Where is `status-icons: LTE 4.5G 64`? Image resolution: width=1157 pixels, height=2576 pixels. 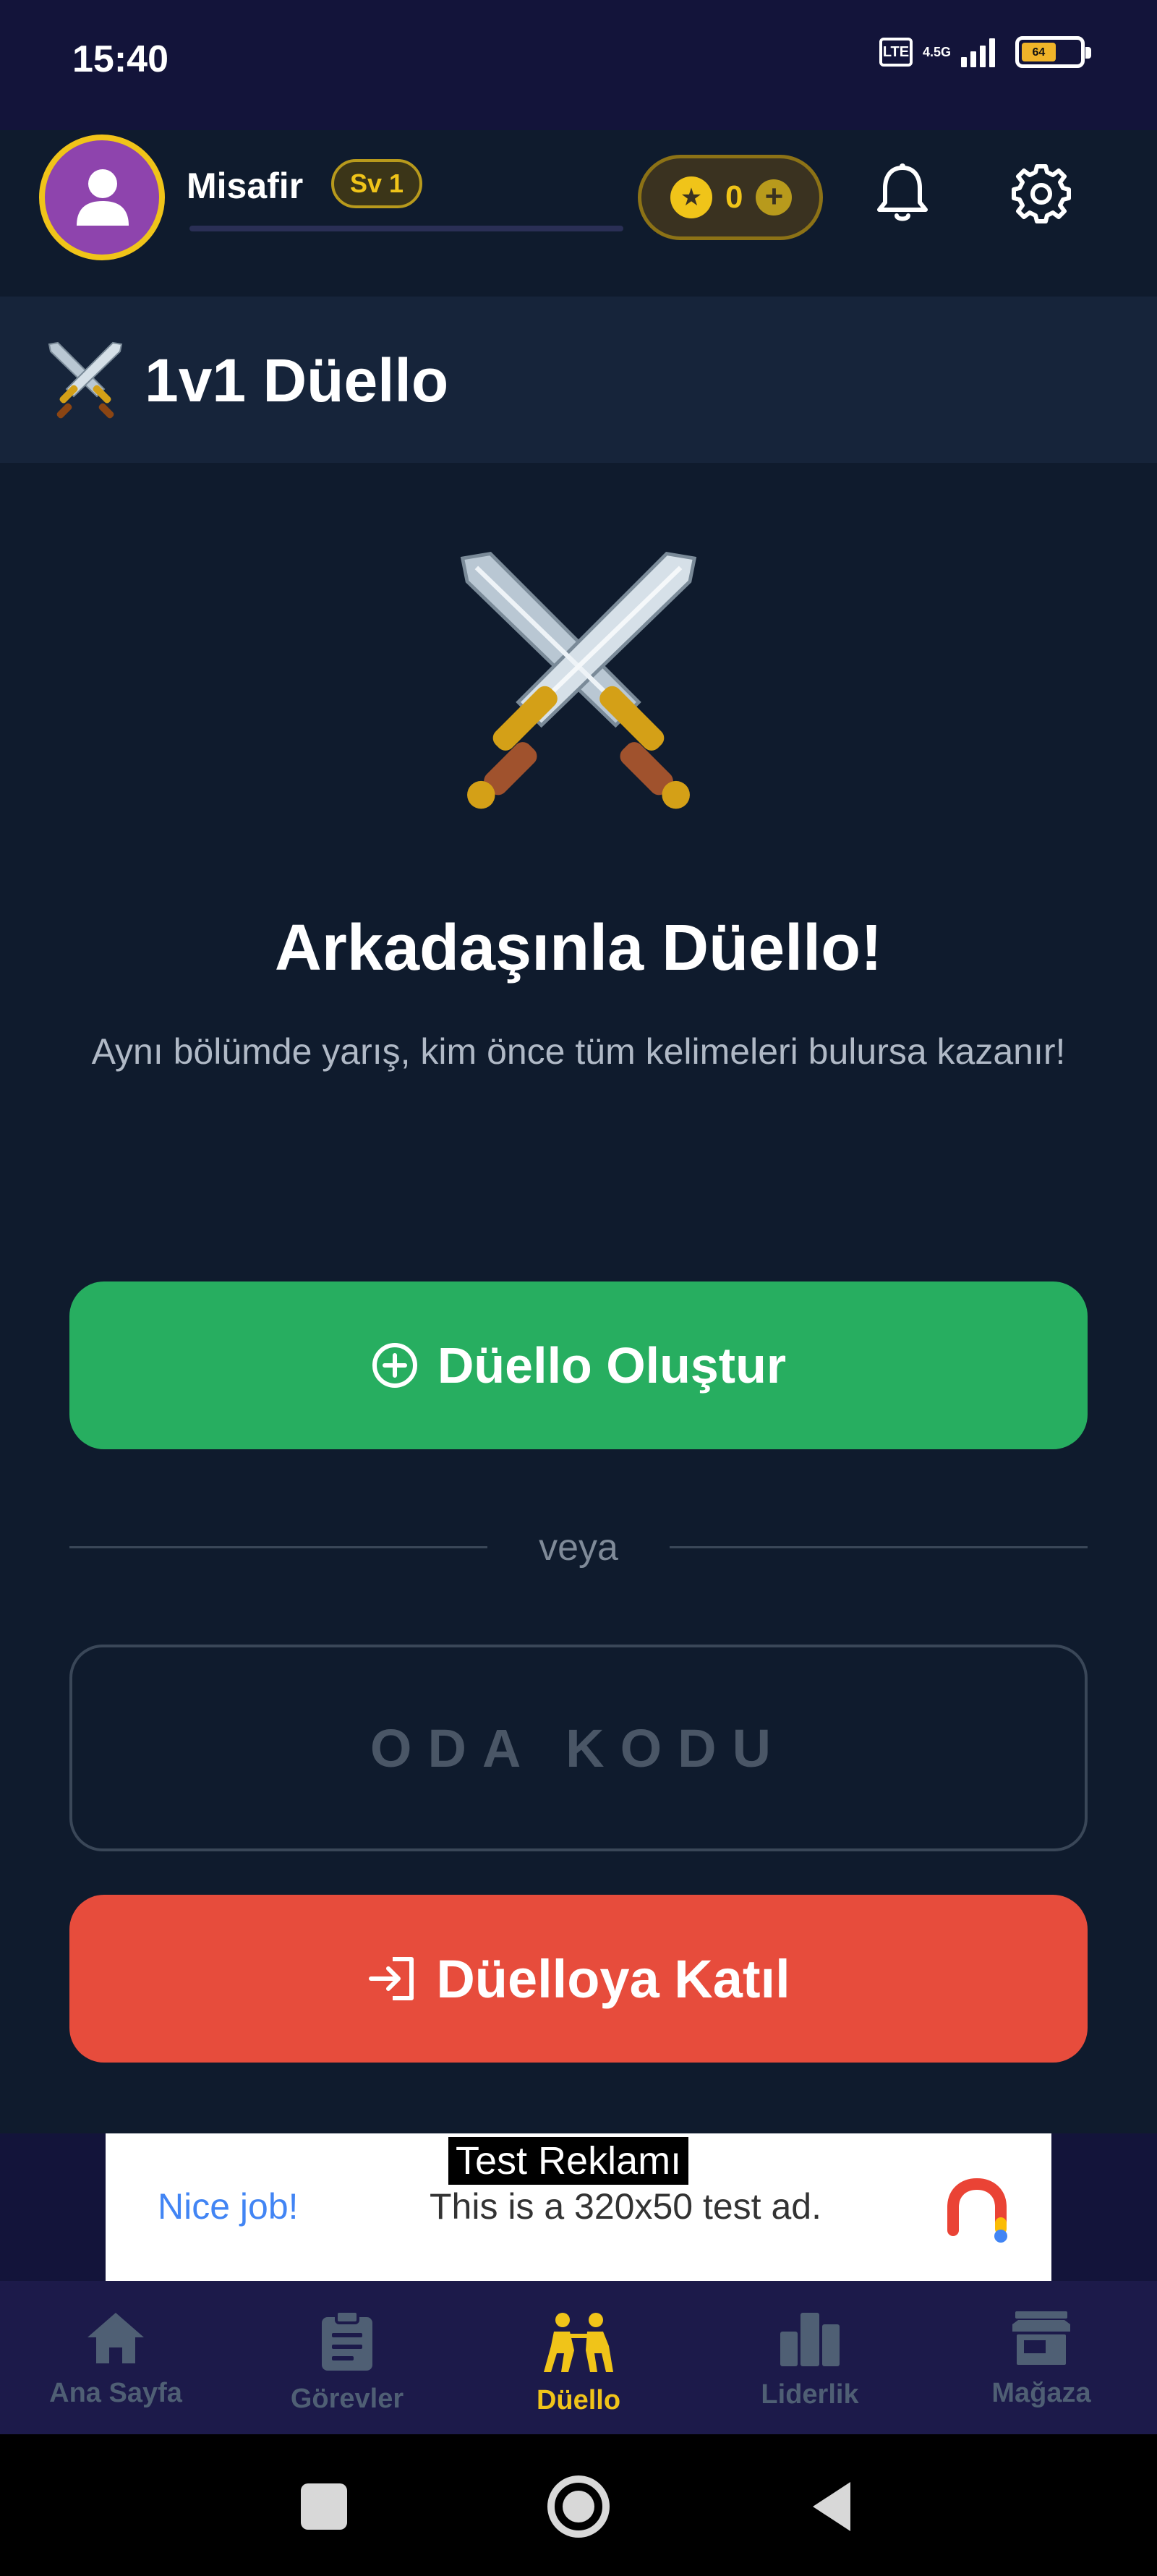
status-icons: LTE 4.5G 64 is located at coordinates (985, 52).